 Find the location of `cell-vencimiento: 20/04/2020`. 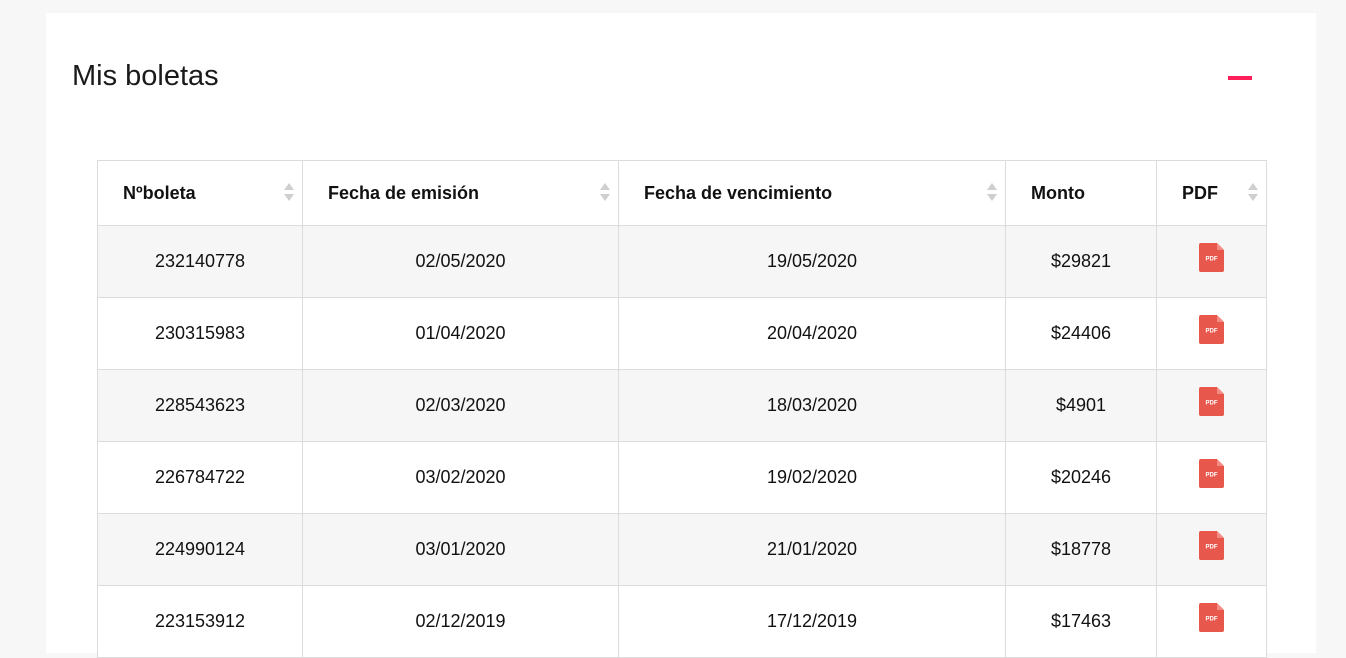

cell-vencimiento: 20/04/2020 is located at coordinates (812, 333).